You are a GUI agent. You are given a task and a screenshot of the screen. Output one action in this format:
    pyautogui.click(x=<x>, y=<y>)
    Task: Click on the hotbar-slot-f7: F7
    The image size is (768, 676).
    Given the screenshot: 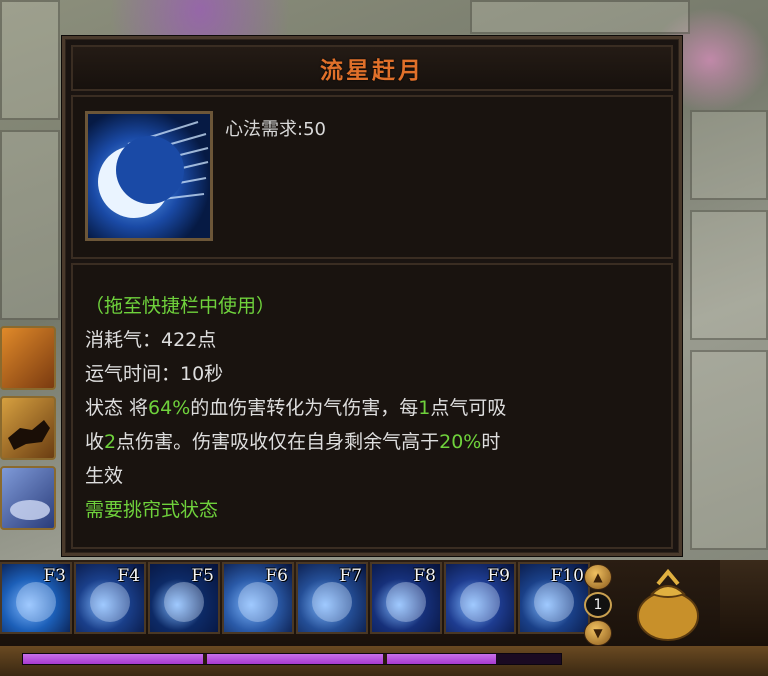 What is the action you would take?
    pyautogui.click(x=332, y=598)
    